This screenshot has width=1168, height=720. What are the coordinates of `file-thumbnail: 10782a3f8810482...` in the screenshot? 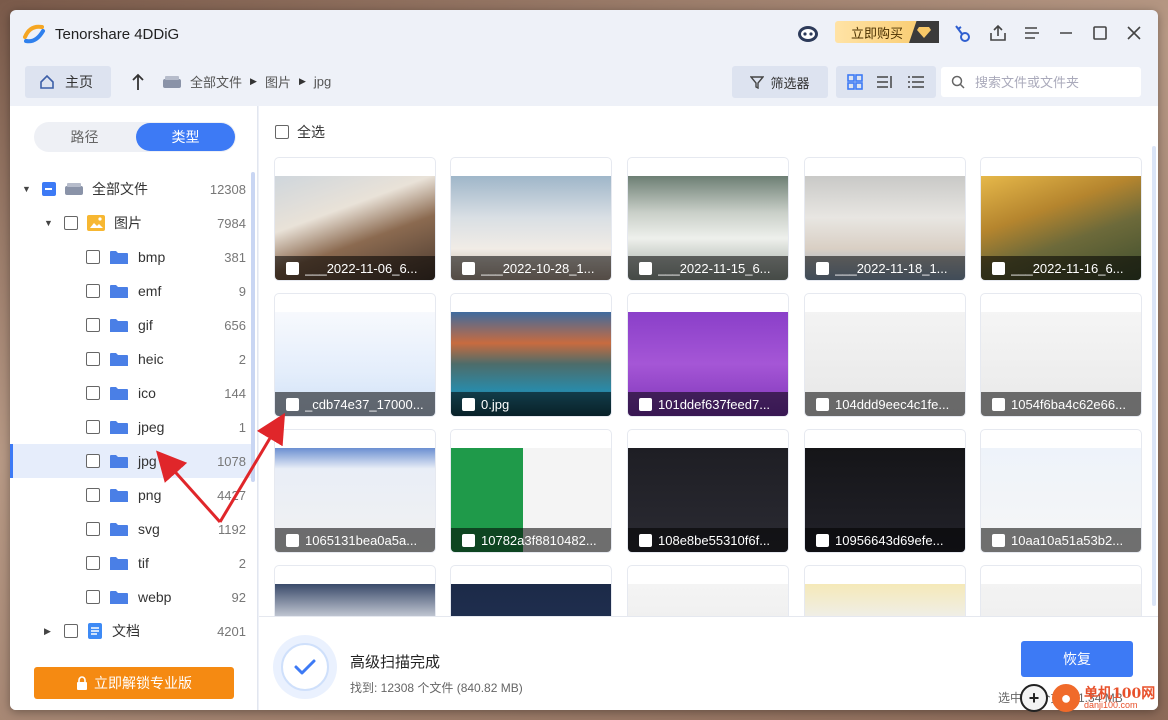 It's located at (531, 491).